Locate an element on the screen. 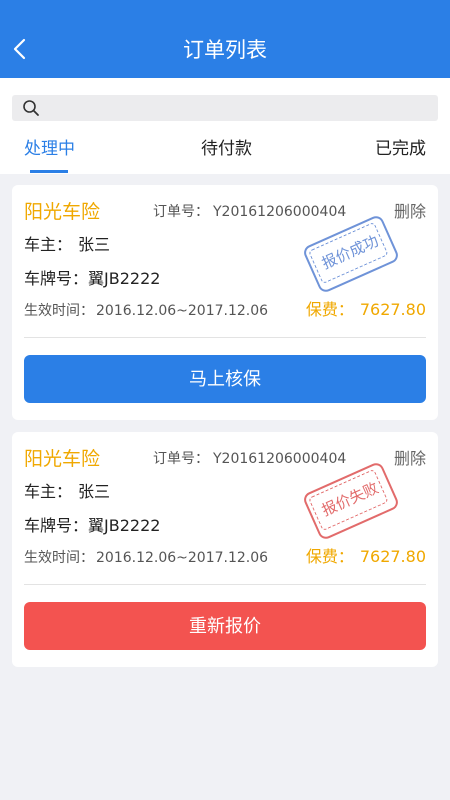  tab-processing: 处理中 is located at coordinates (49, 149).